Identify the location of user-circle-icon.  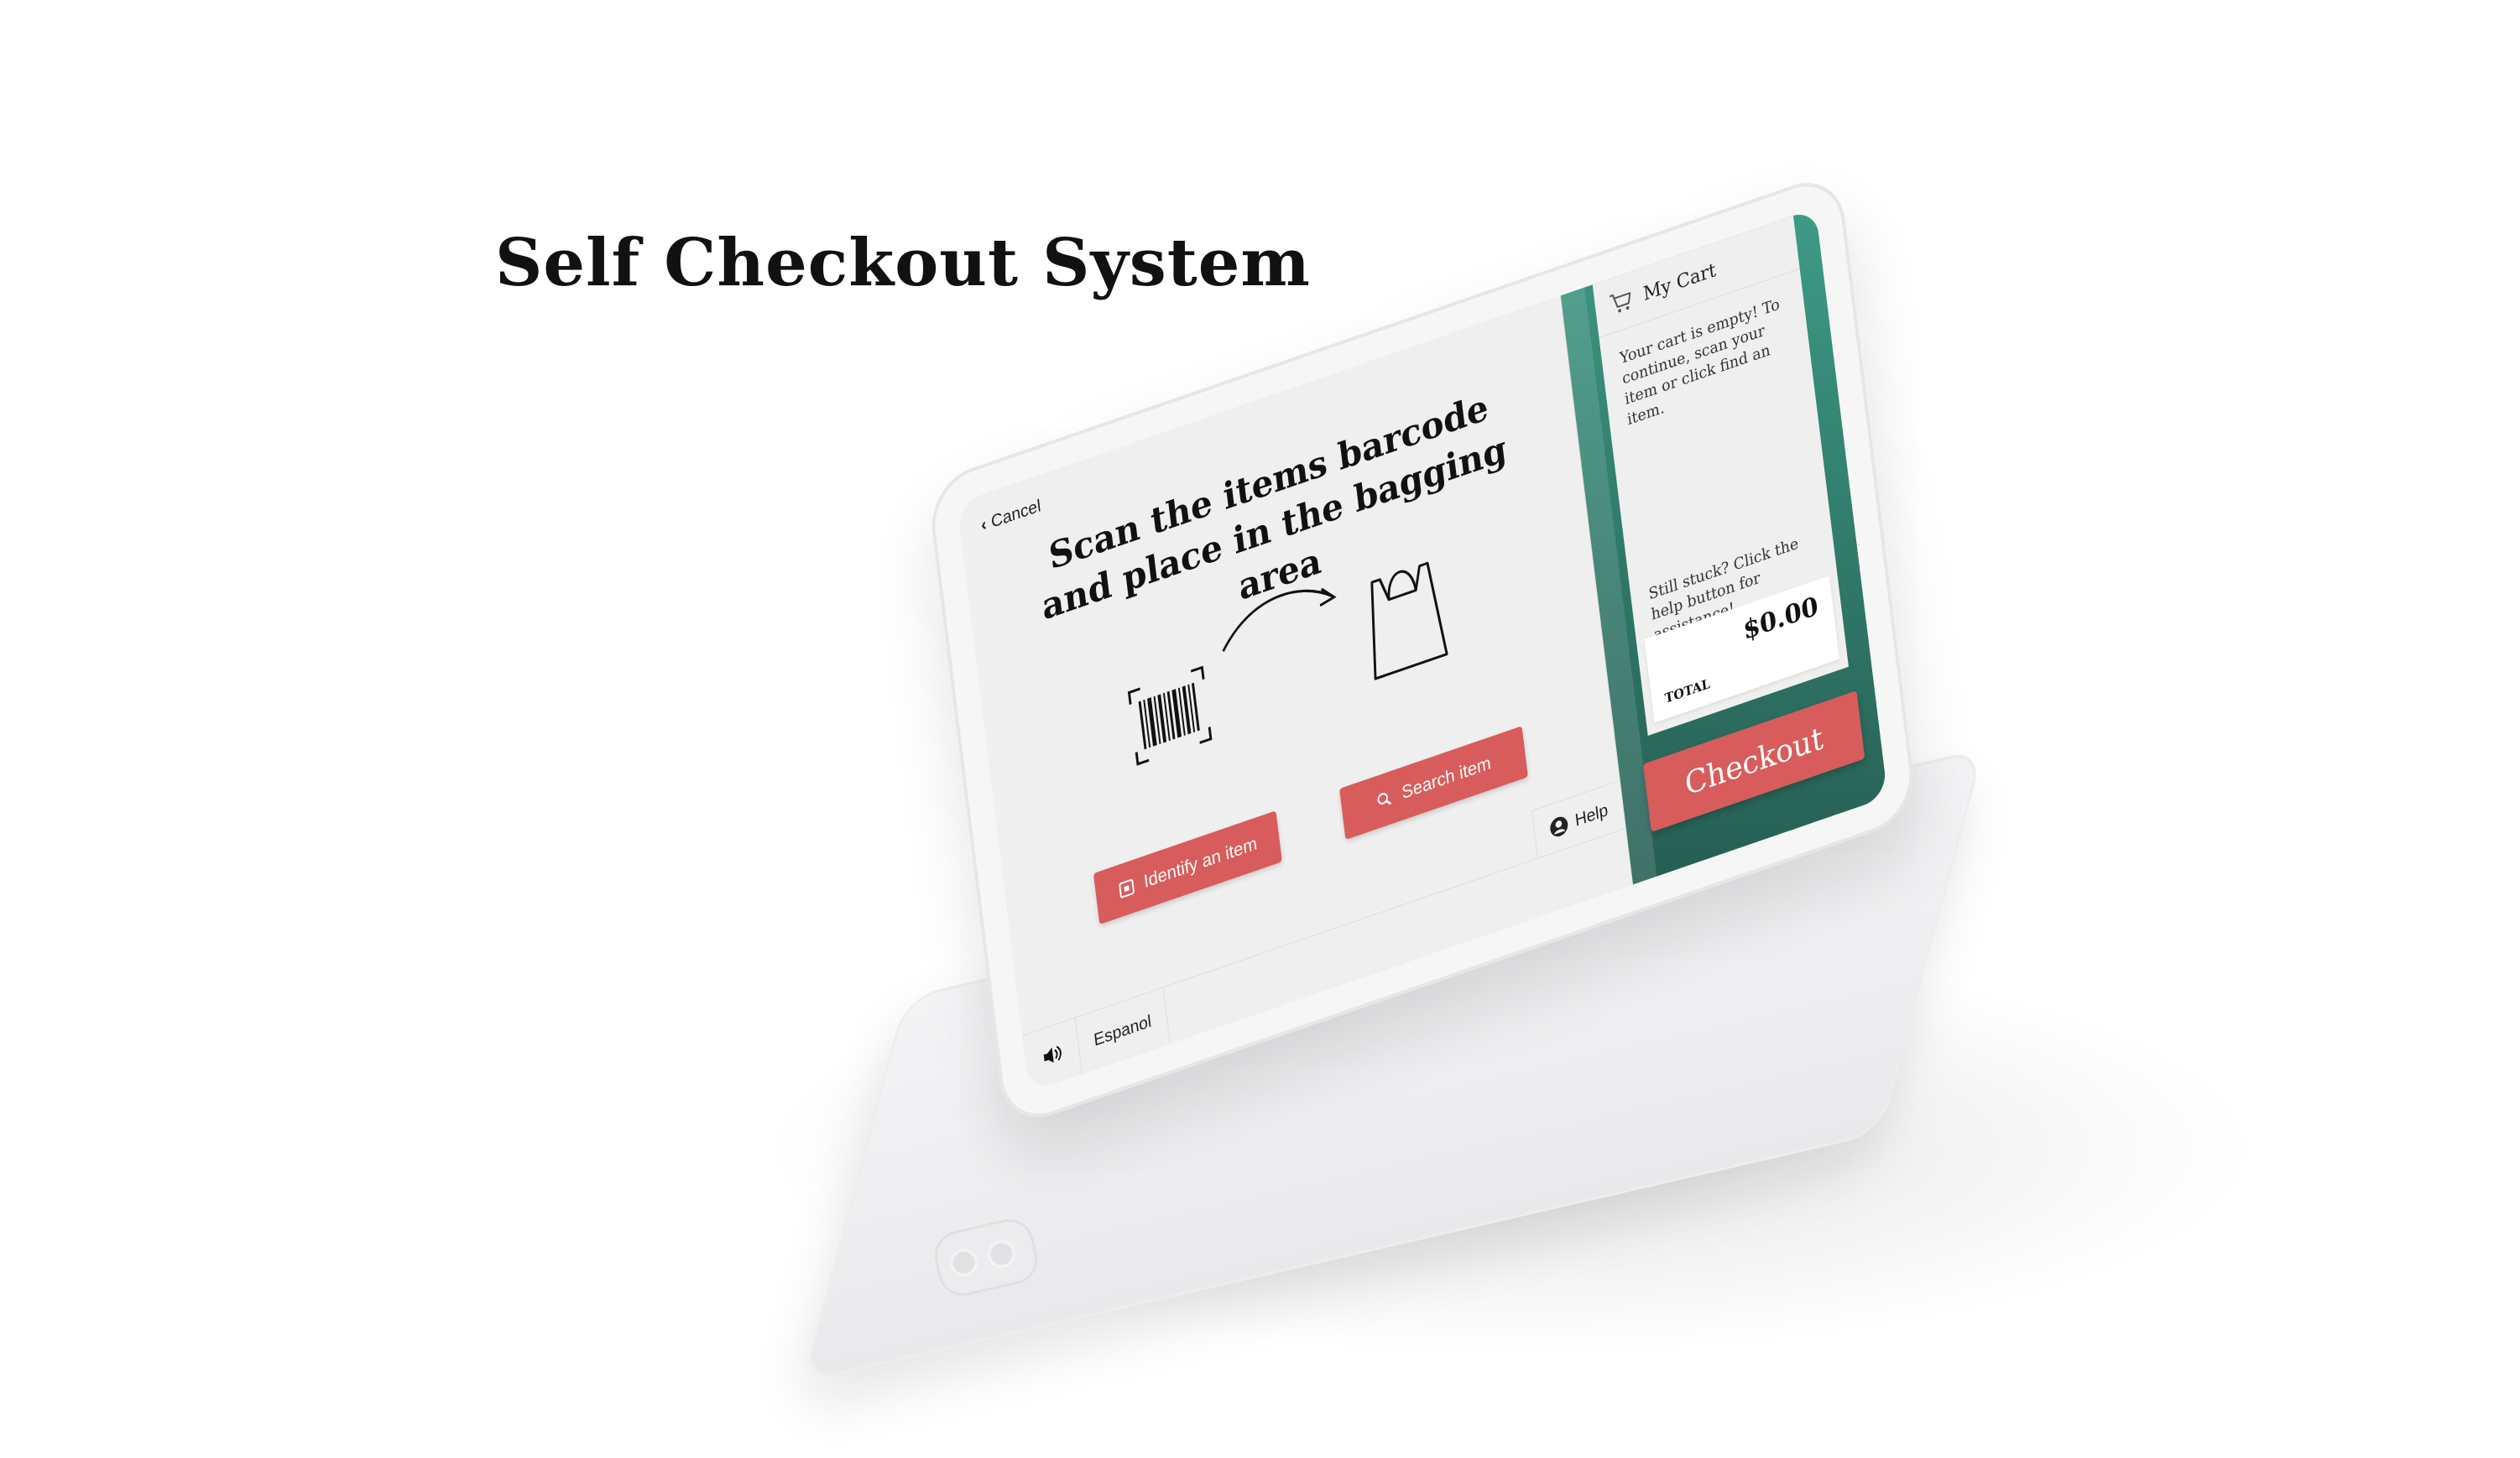
(1559, 826).